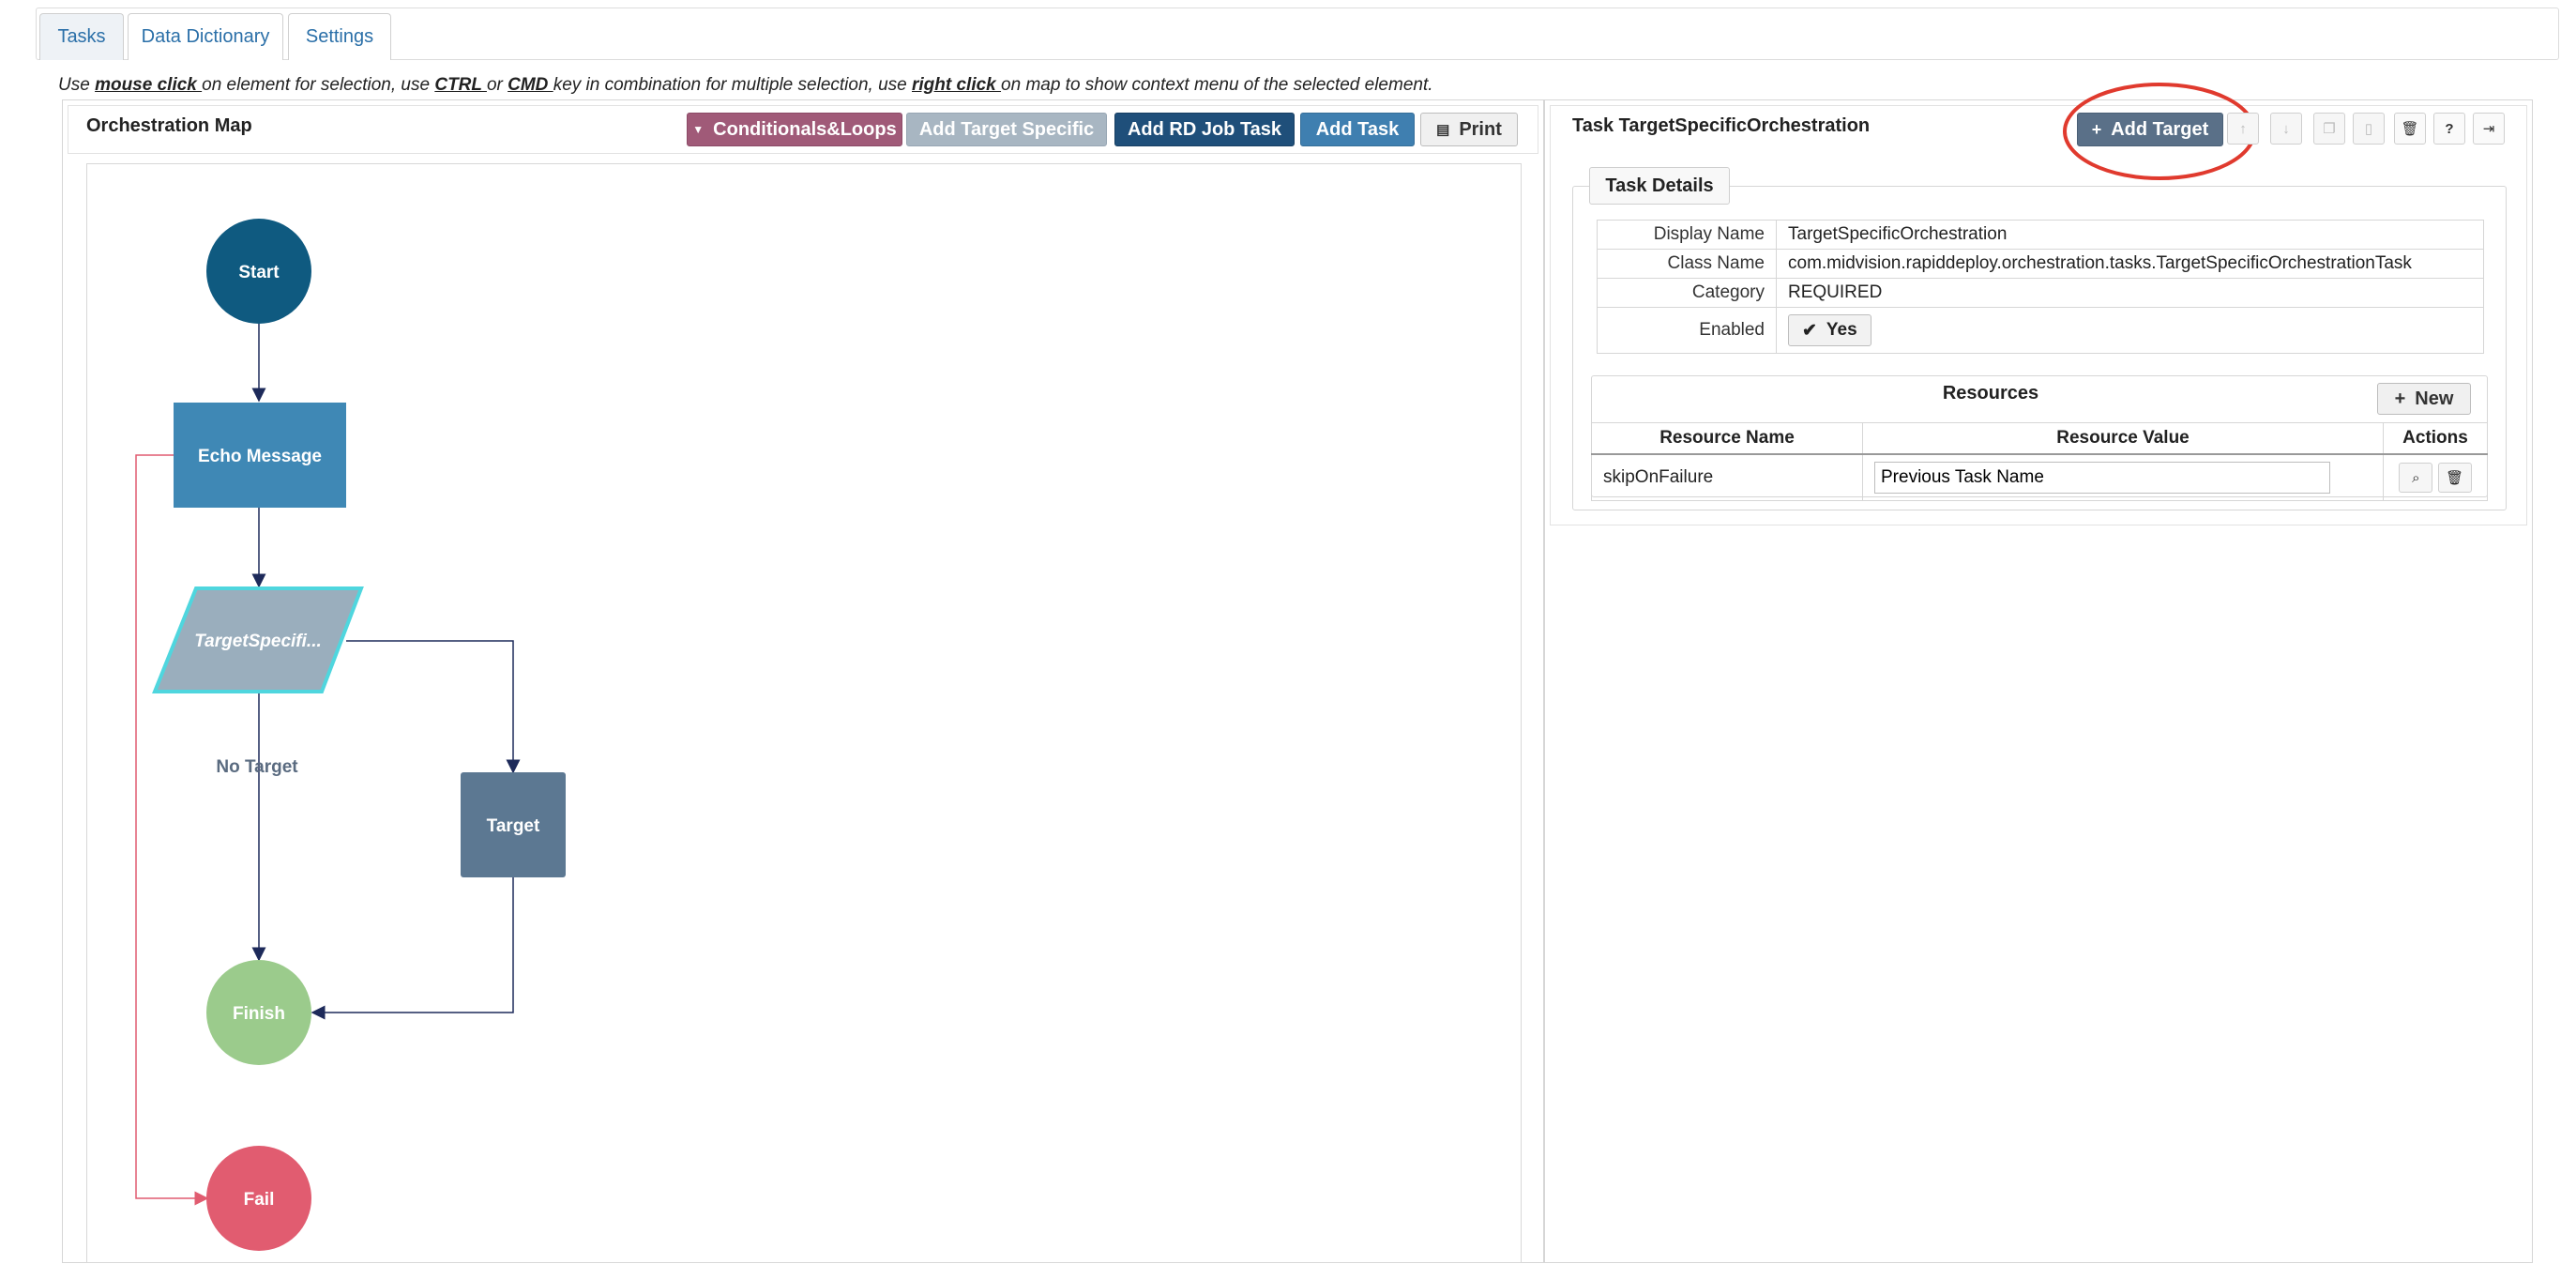 Image resolution: width=2576 pixels, height=1264 pixels. What do you see at coordinates (1687, 235) in the screenshot?
I see `detail-label: Display Name` at bounding box center [1687, 235].